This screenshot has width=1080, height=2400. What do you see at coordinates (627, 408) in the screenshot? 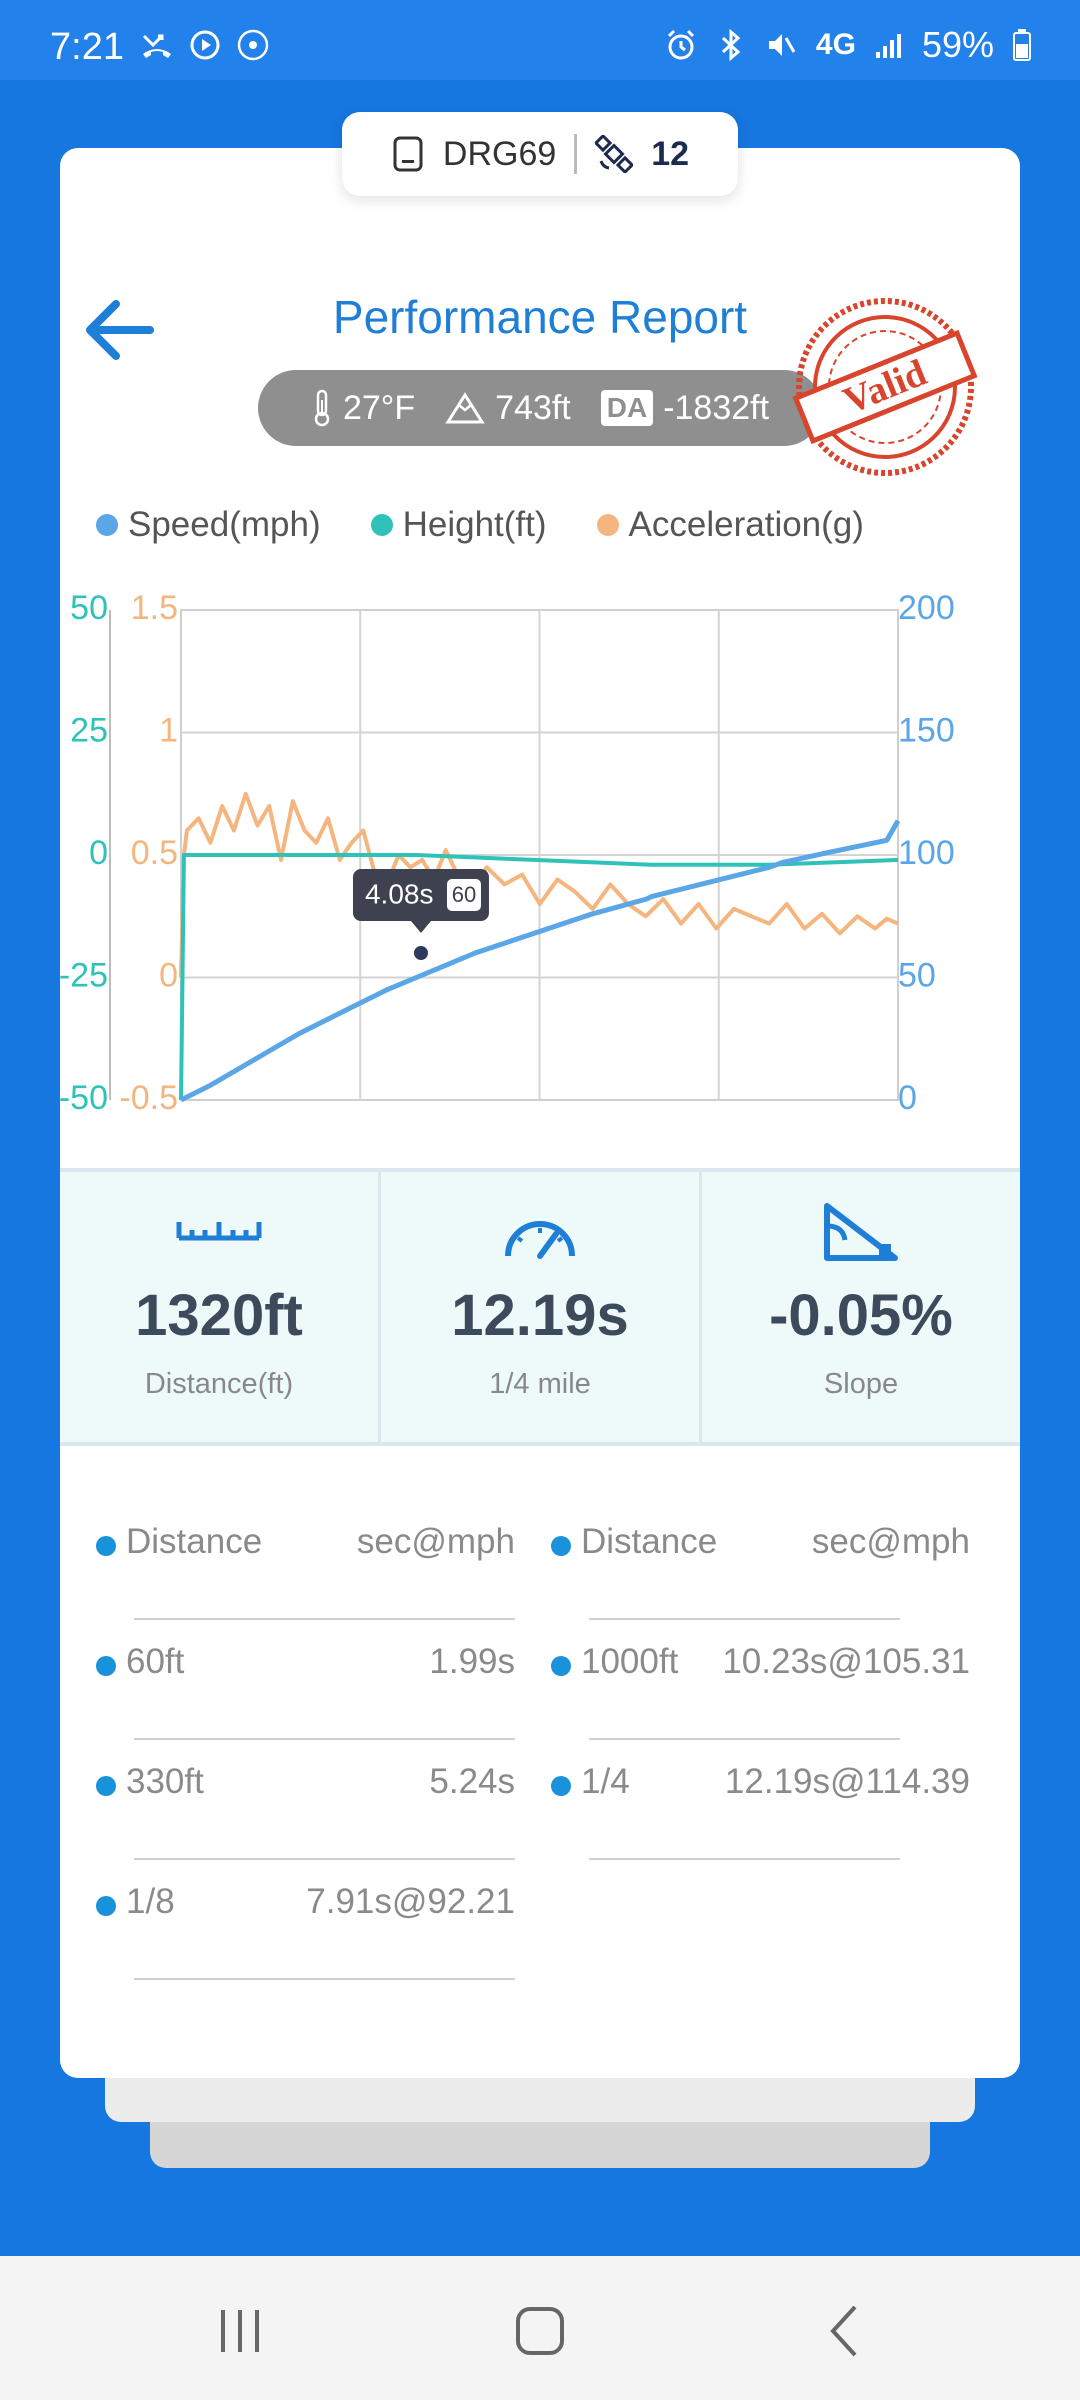
I see `da-label: DA` at bounding box center [627, 408].